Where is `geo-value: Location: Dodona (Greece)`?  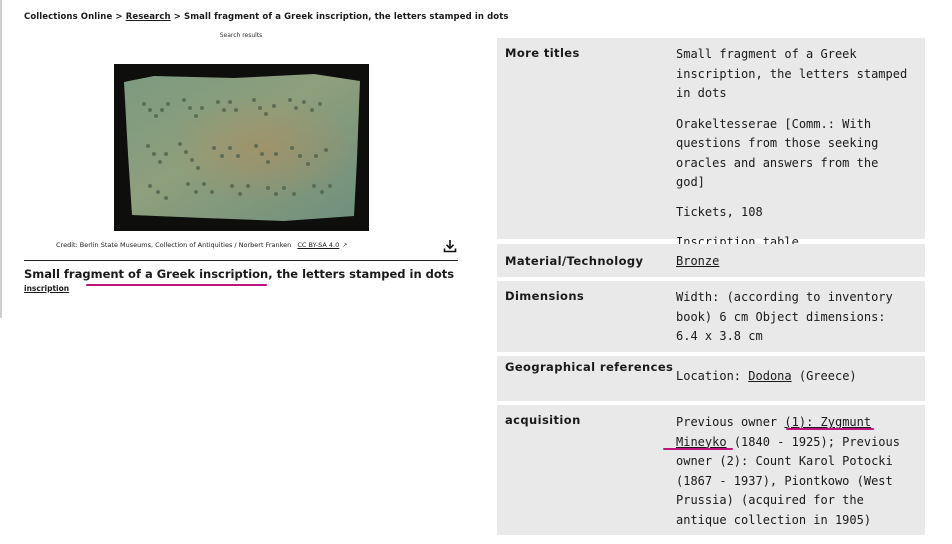
geo-value: Location: Dodona (Greece) is located at coordinates (794, 377).